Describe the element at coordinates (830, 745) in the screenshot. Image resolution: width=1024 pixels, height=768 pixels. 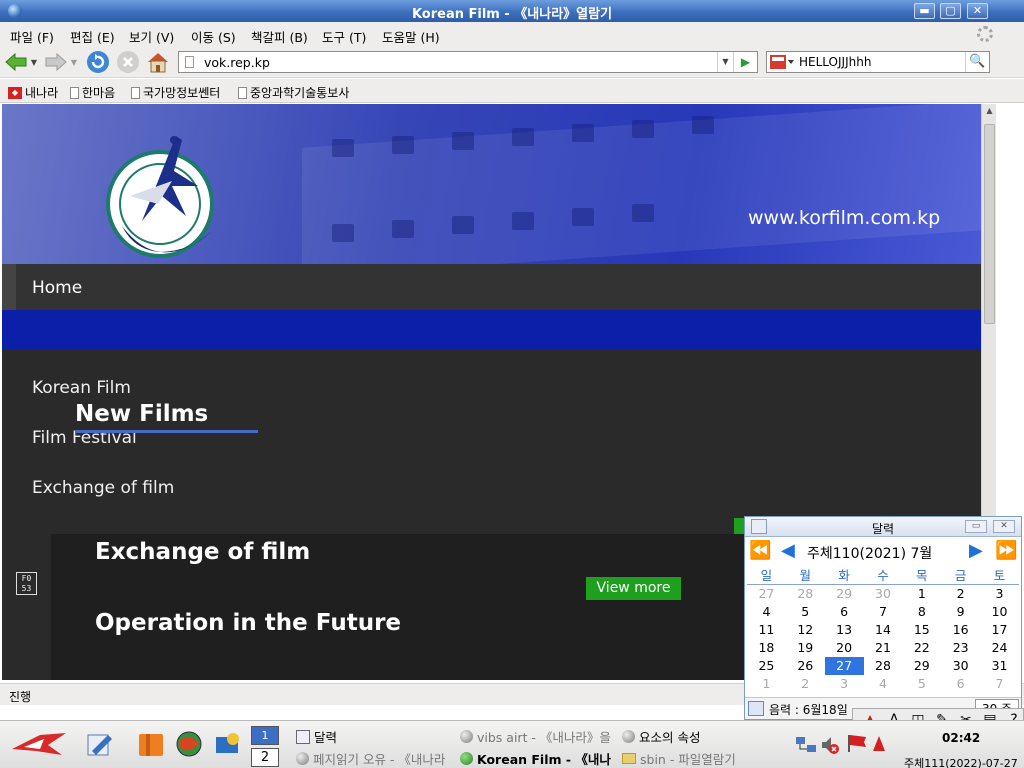
I see `volume-muted-icon` at that location.